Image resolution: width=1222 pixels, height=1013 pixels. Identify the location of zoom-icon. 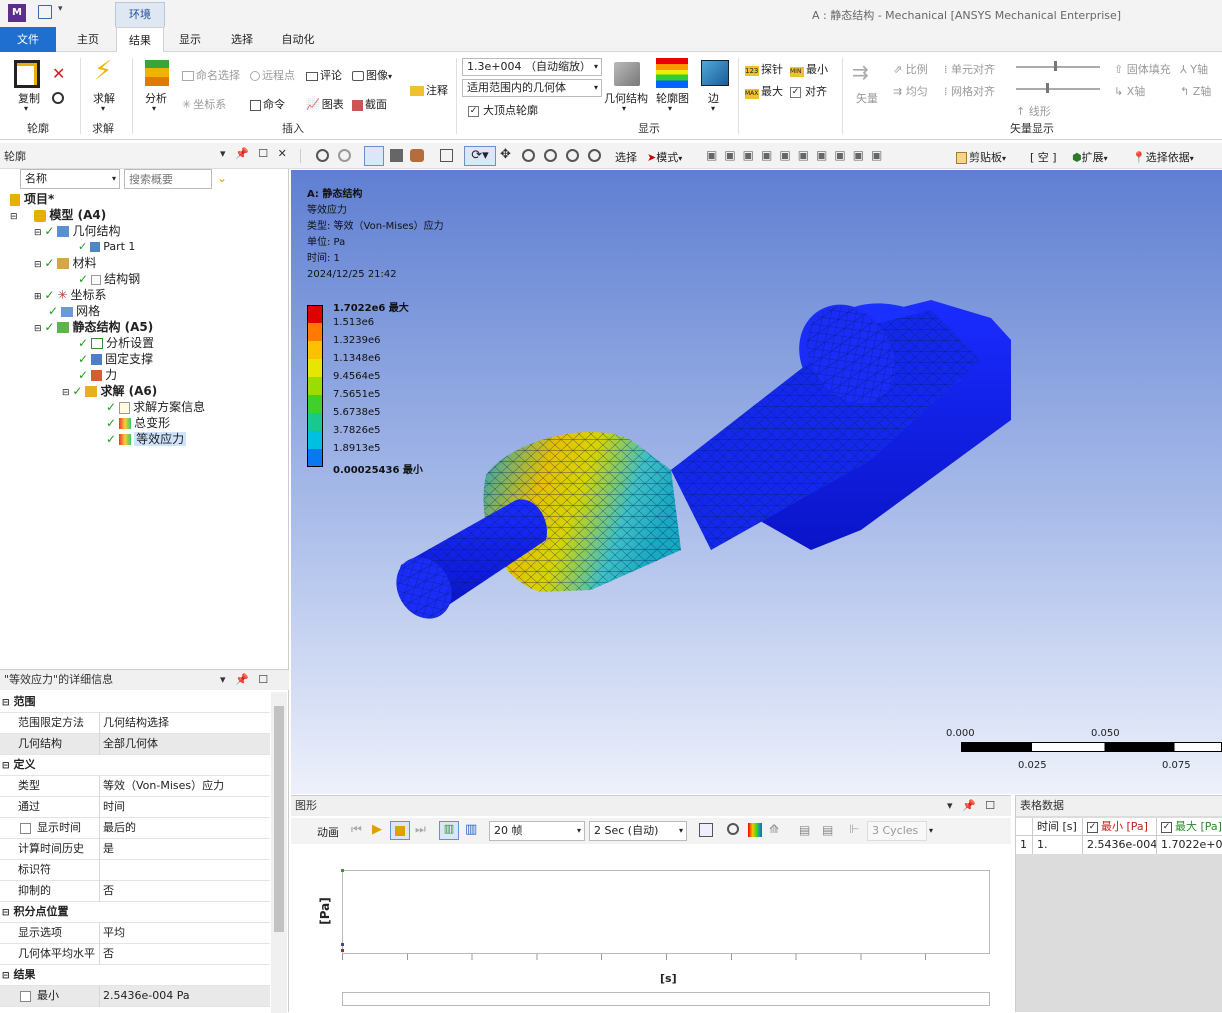
(528, 155).